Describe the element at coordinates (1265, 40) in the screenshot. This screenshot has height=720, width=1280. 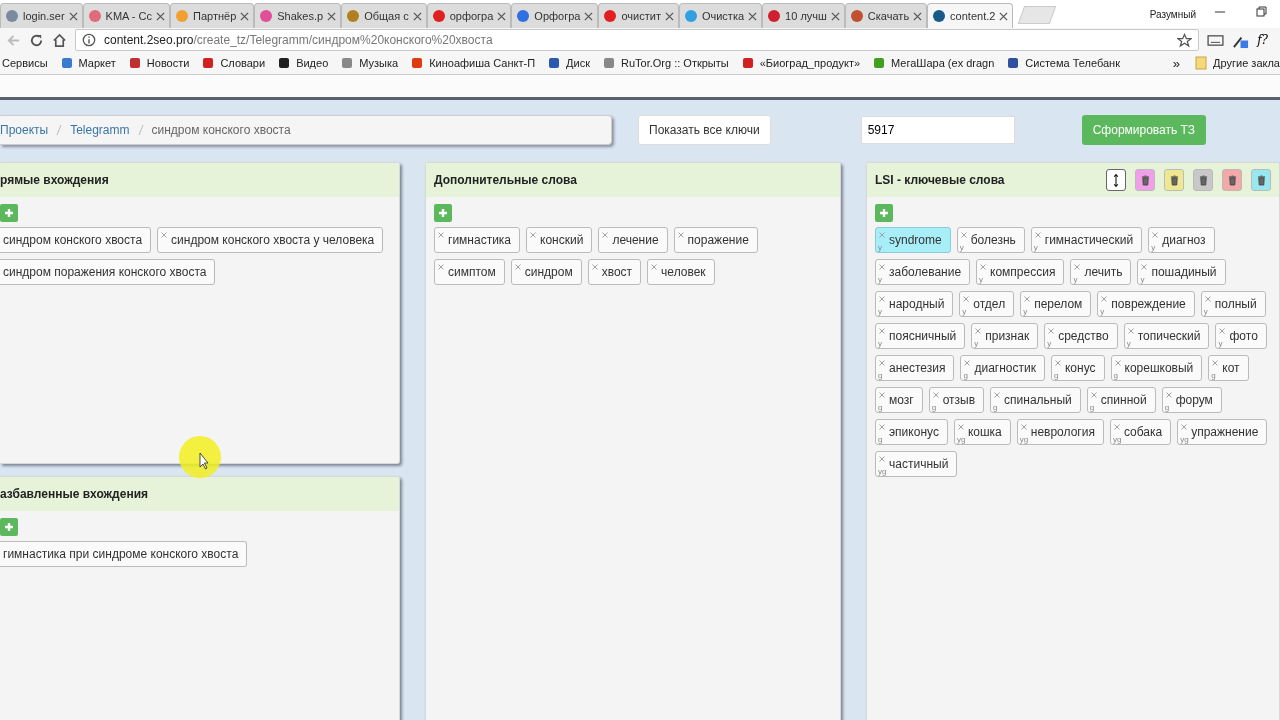
I see `extension-button: f?` at that location.